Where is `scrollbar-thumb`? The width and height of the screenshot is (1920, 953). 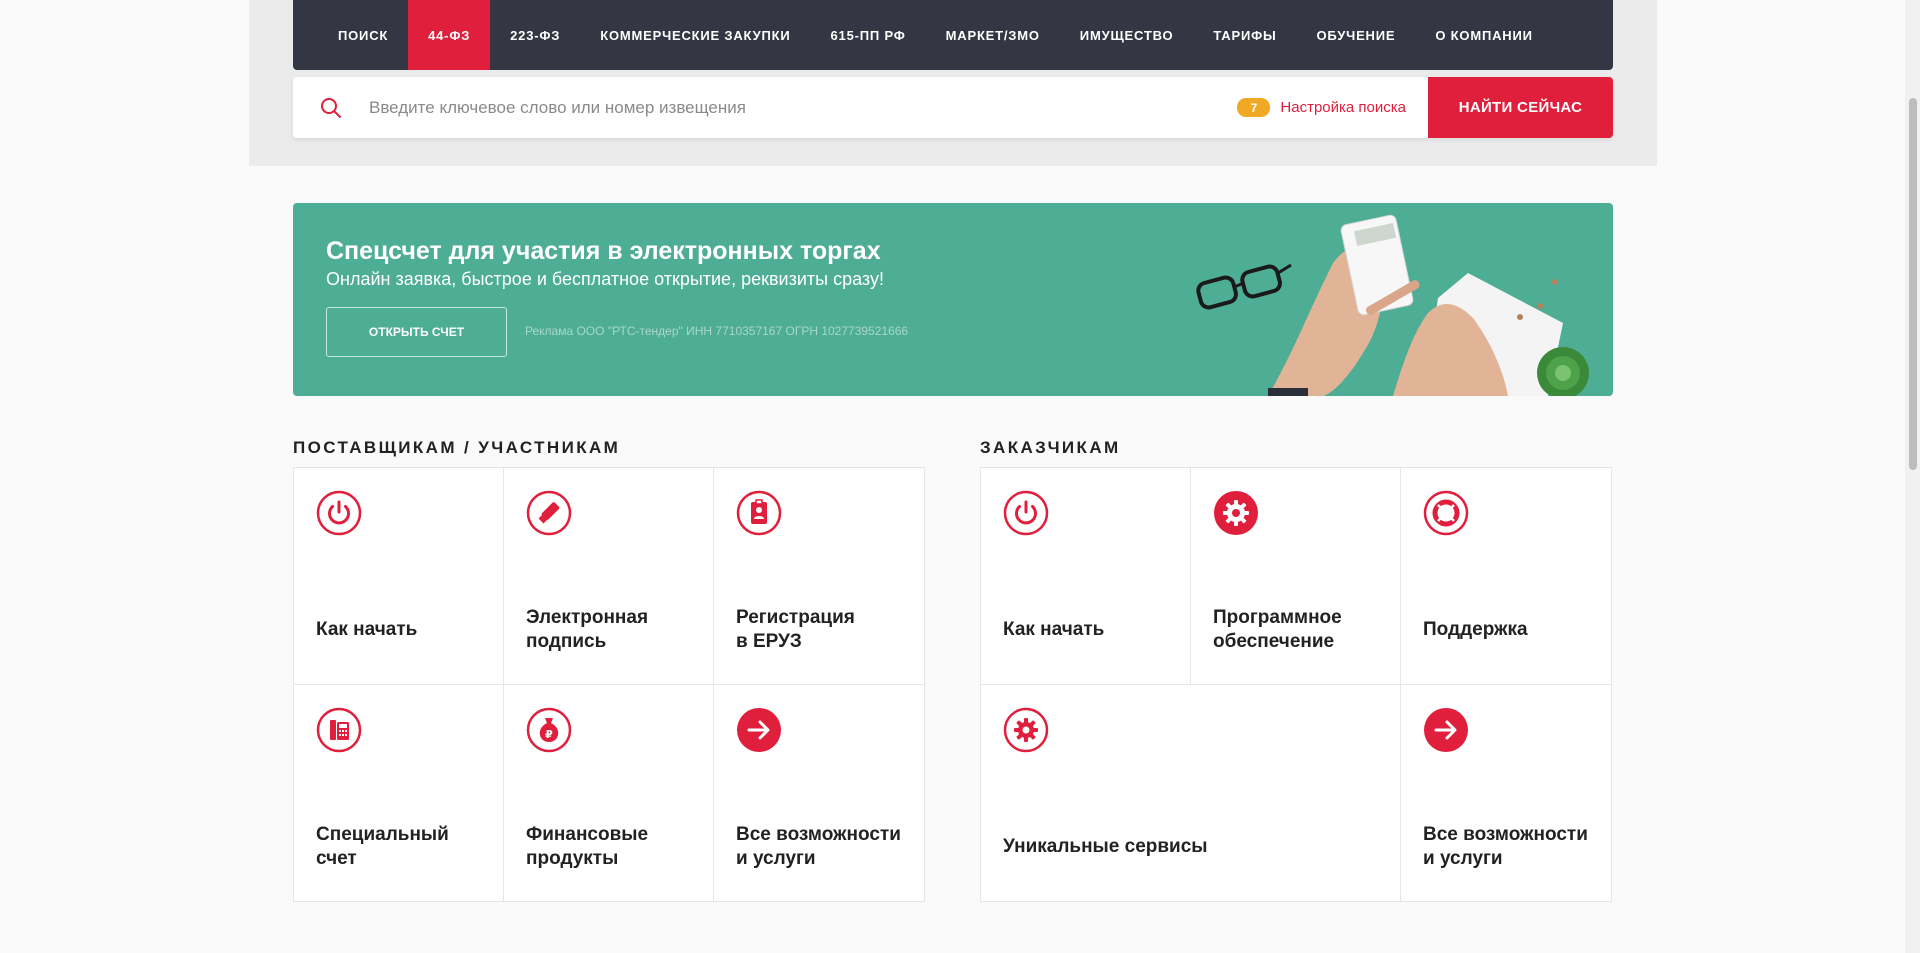 scrollbar-thumb is located at coordinates (1913, 284).